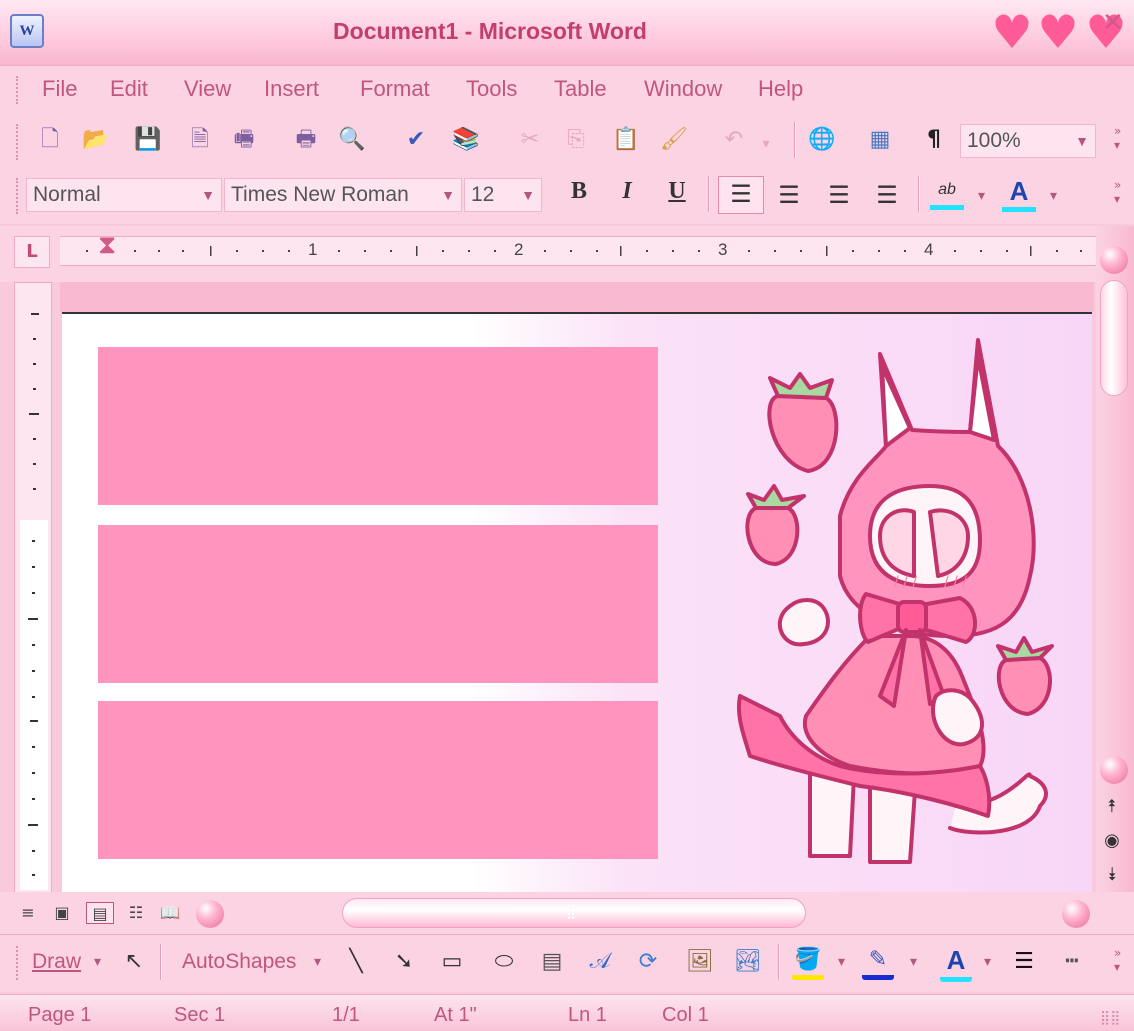 The image size is (1134, 1031). I want to click on menu-edit: Edit, so click(129, 89).